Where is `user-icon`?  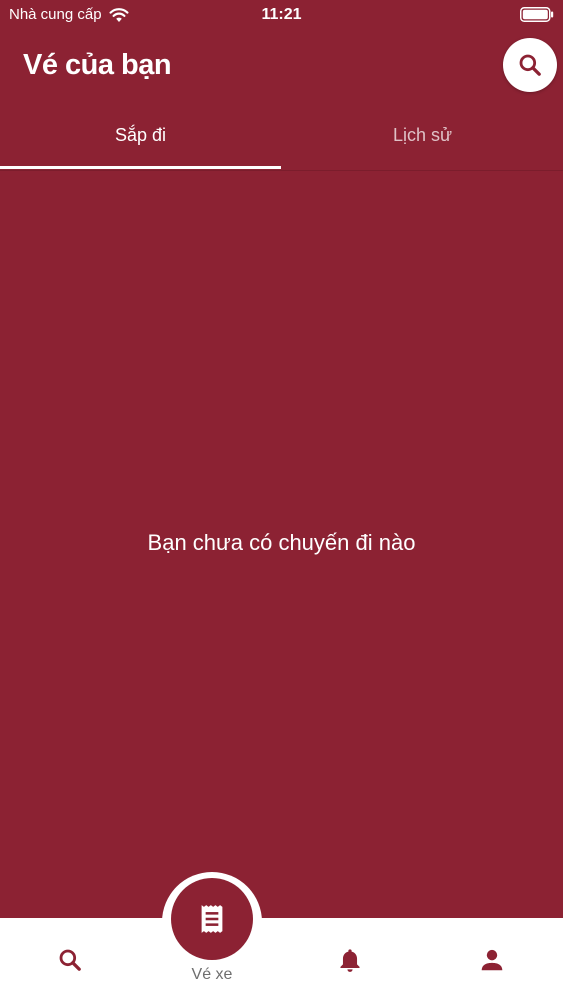
user-icon is located at coordinates (492, 960).